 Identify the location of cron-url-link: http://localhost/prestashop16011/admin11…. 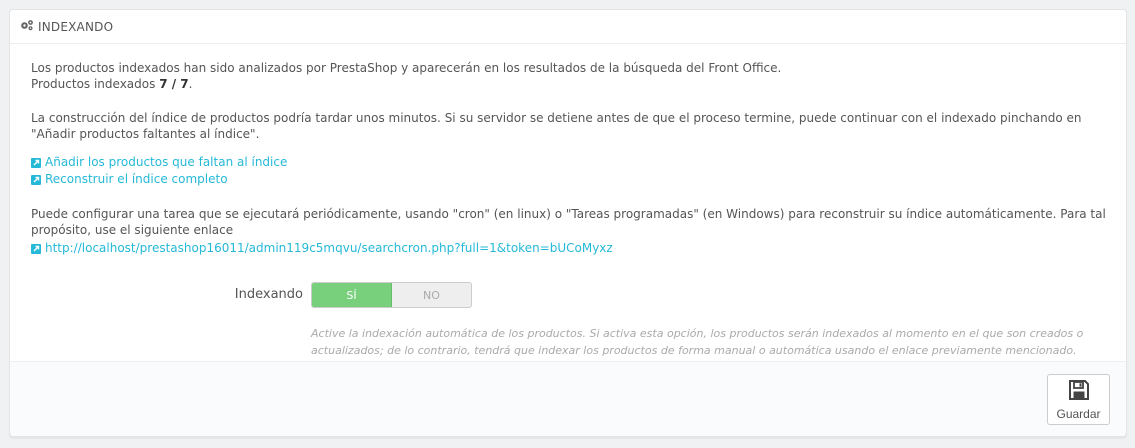
(322, 248).